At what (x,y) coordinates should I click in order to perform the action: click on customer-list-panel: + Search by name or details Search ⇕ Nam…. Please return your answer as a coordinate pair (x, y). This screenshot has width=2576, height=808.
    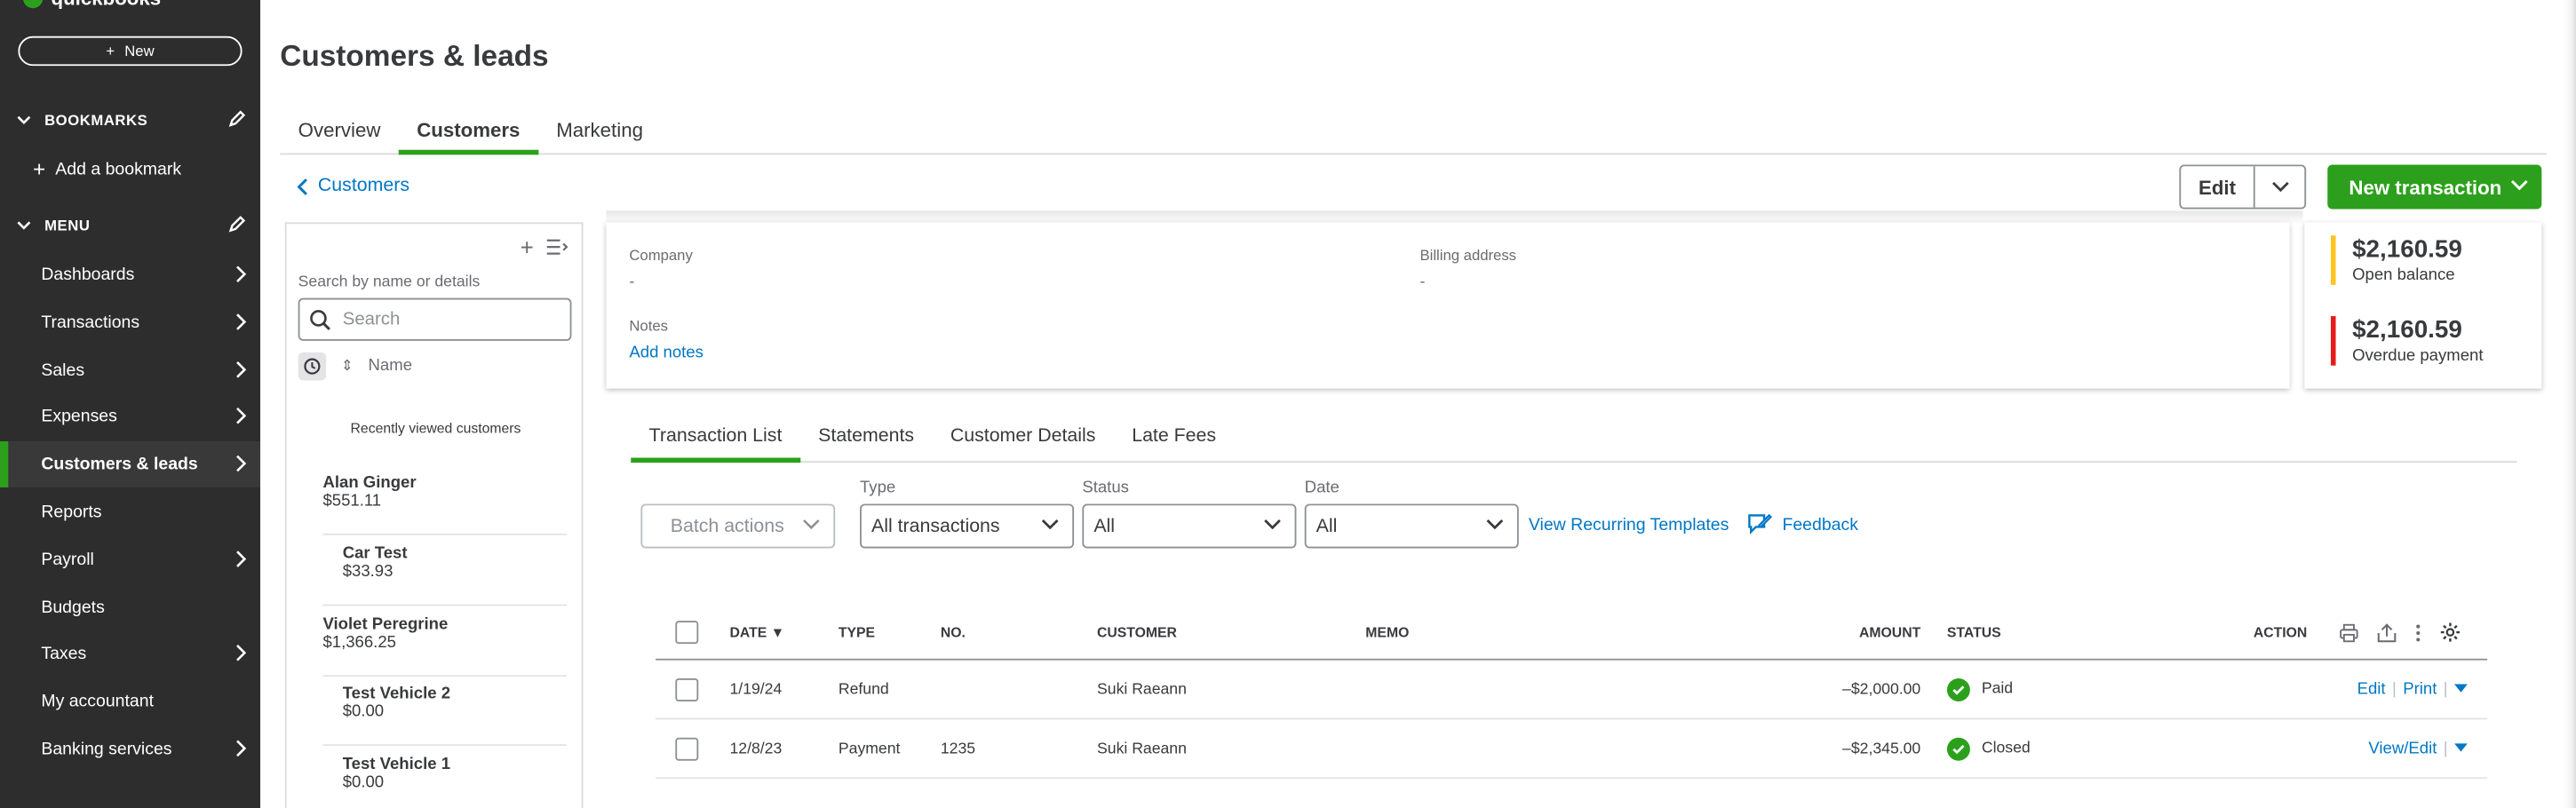
    Looking at the image, I should click on (434, 515).